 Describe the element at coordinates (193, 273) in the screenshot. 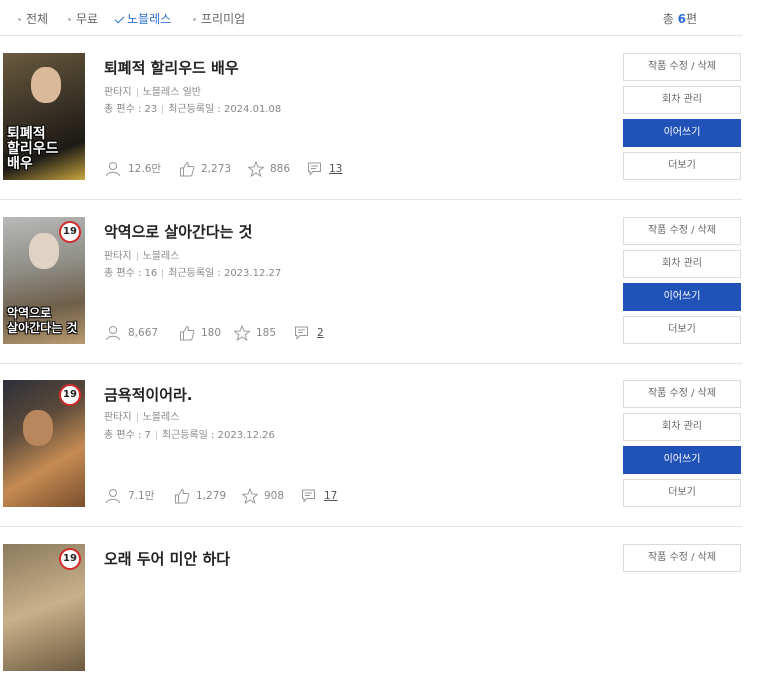

I see `work-info: 총 편수 : 16 최근등록일 : 2023.12.27` at that location.